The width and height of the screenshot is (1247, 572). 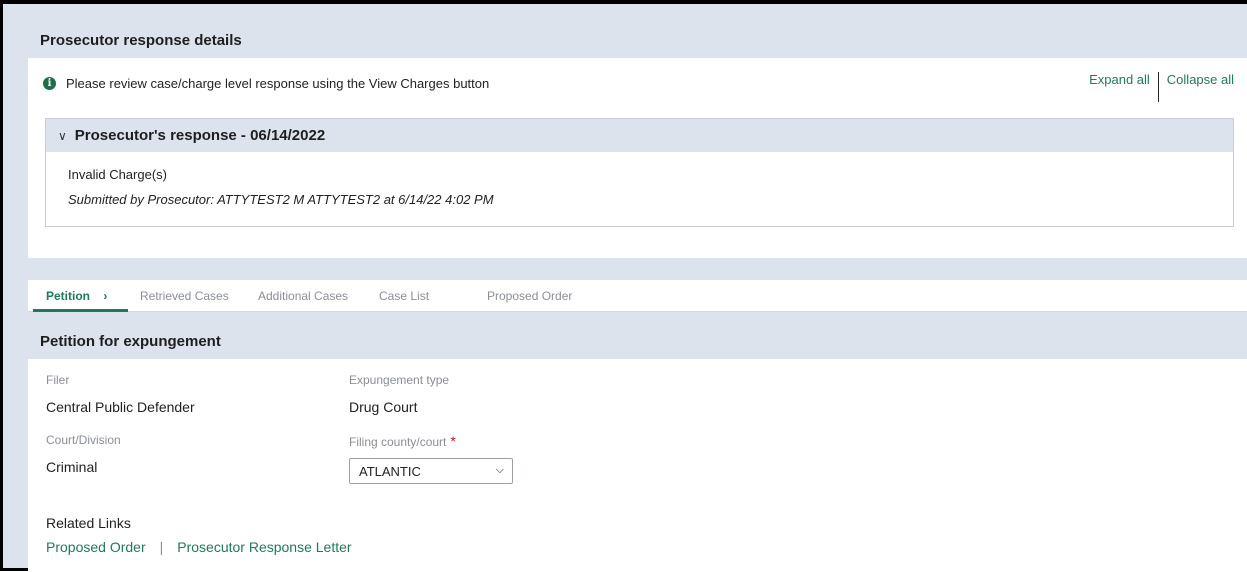 What do you see at coordinates (399, 380) in the screenshot?
I see `expungement-type-label: Expungement type` at bounding box center [399, 380].